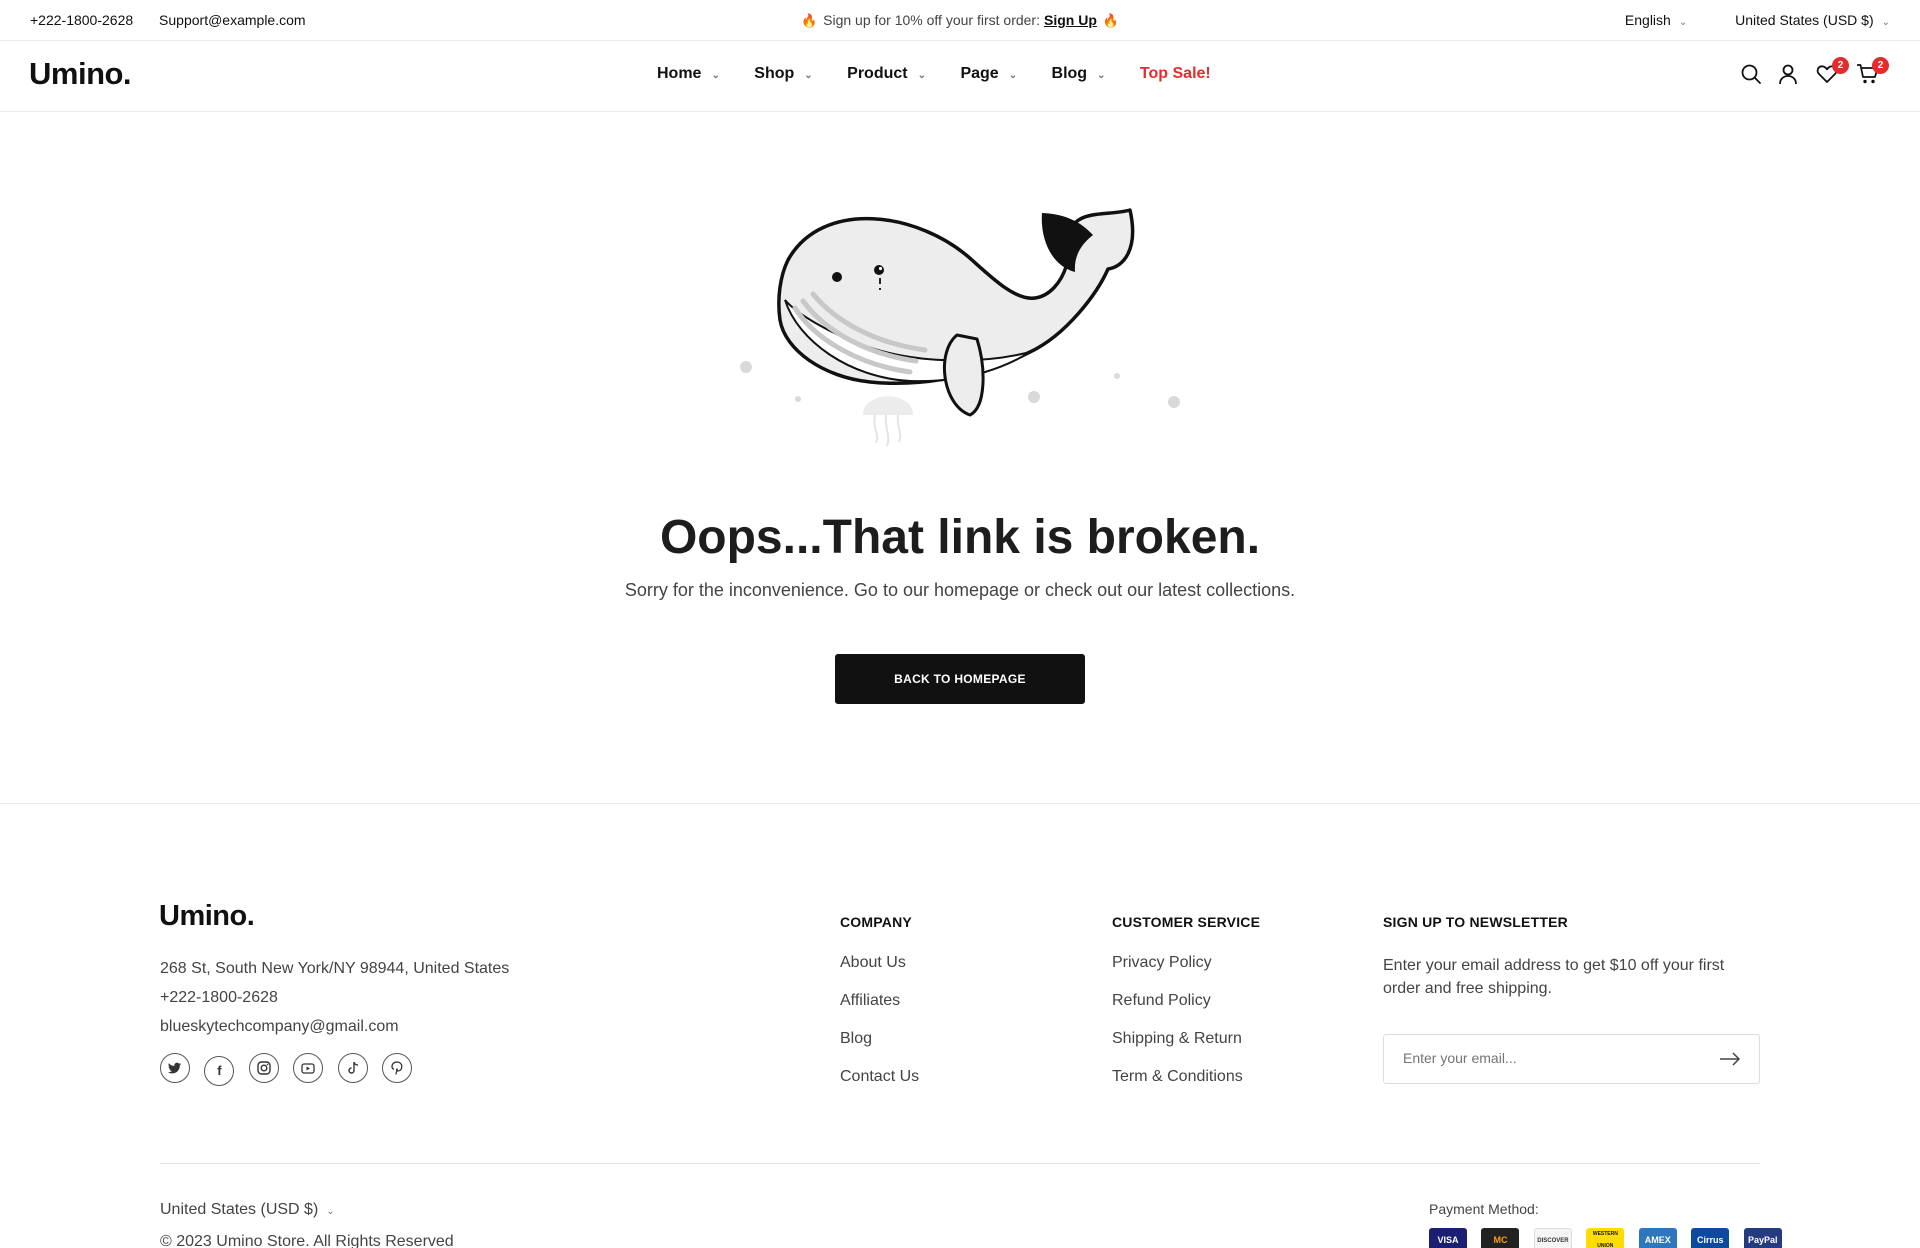 This screenshot has width=1920, height=1248. What do you see at coordinates (291, 1069) in the screenshot?
I see `social-links: f` at bounding box center [291, 1069].